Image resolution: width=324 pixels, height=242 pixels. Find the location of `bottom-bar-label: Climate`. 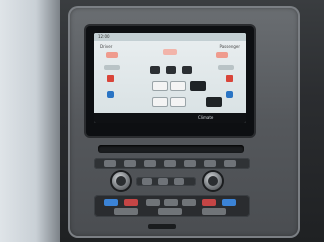

bottom-bar-label: Climate is located at coordinates (206, 117).